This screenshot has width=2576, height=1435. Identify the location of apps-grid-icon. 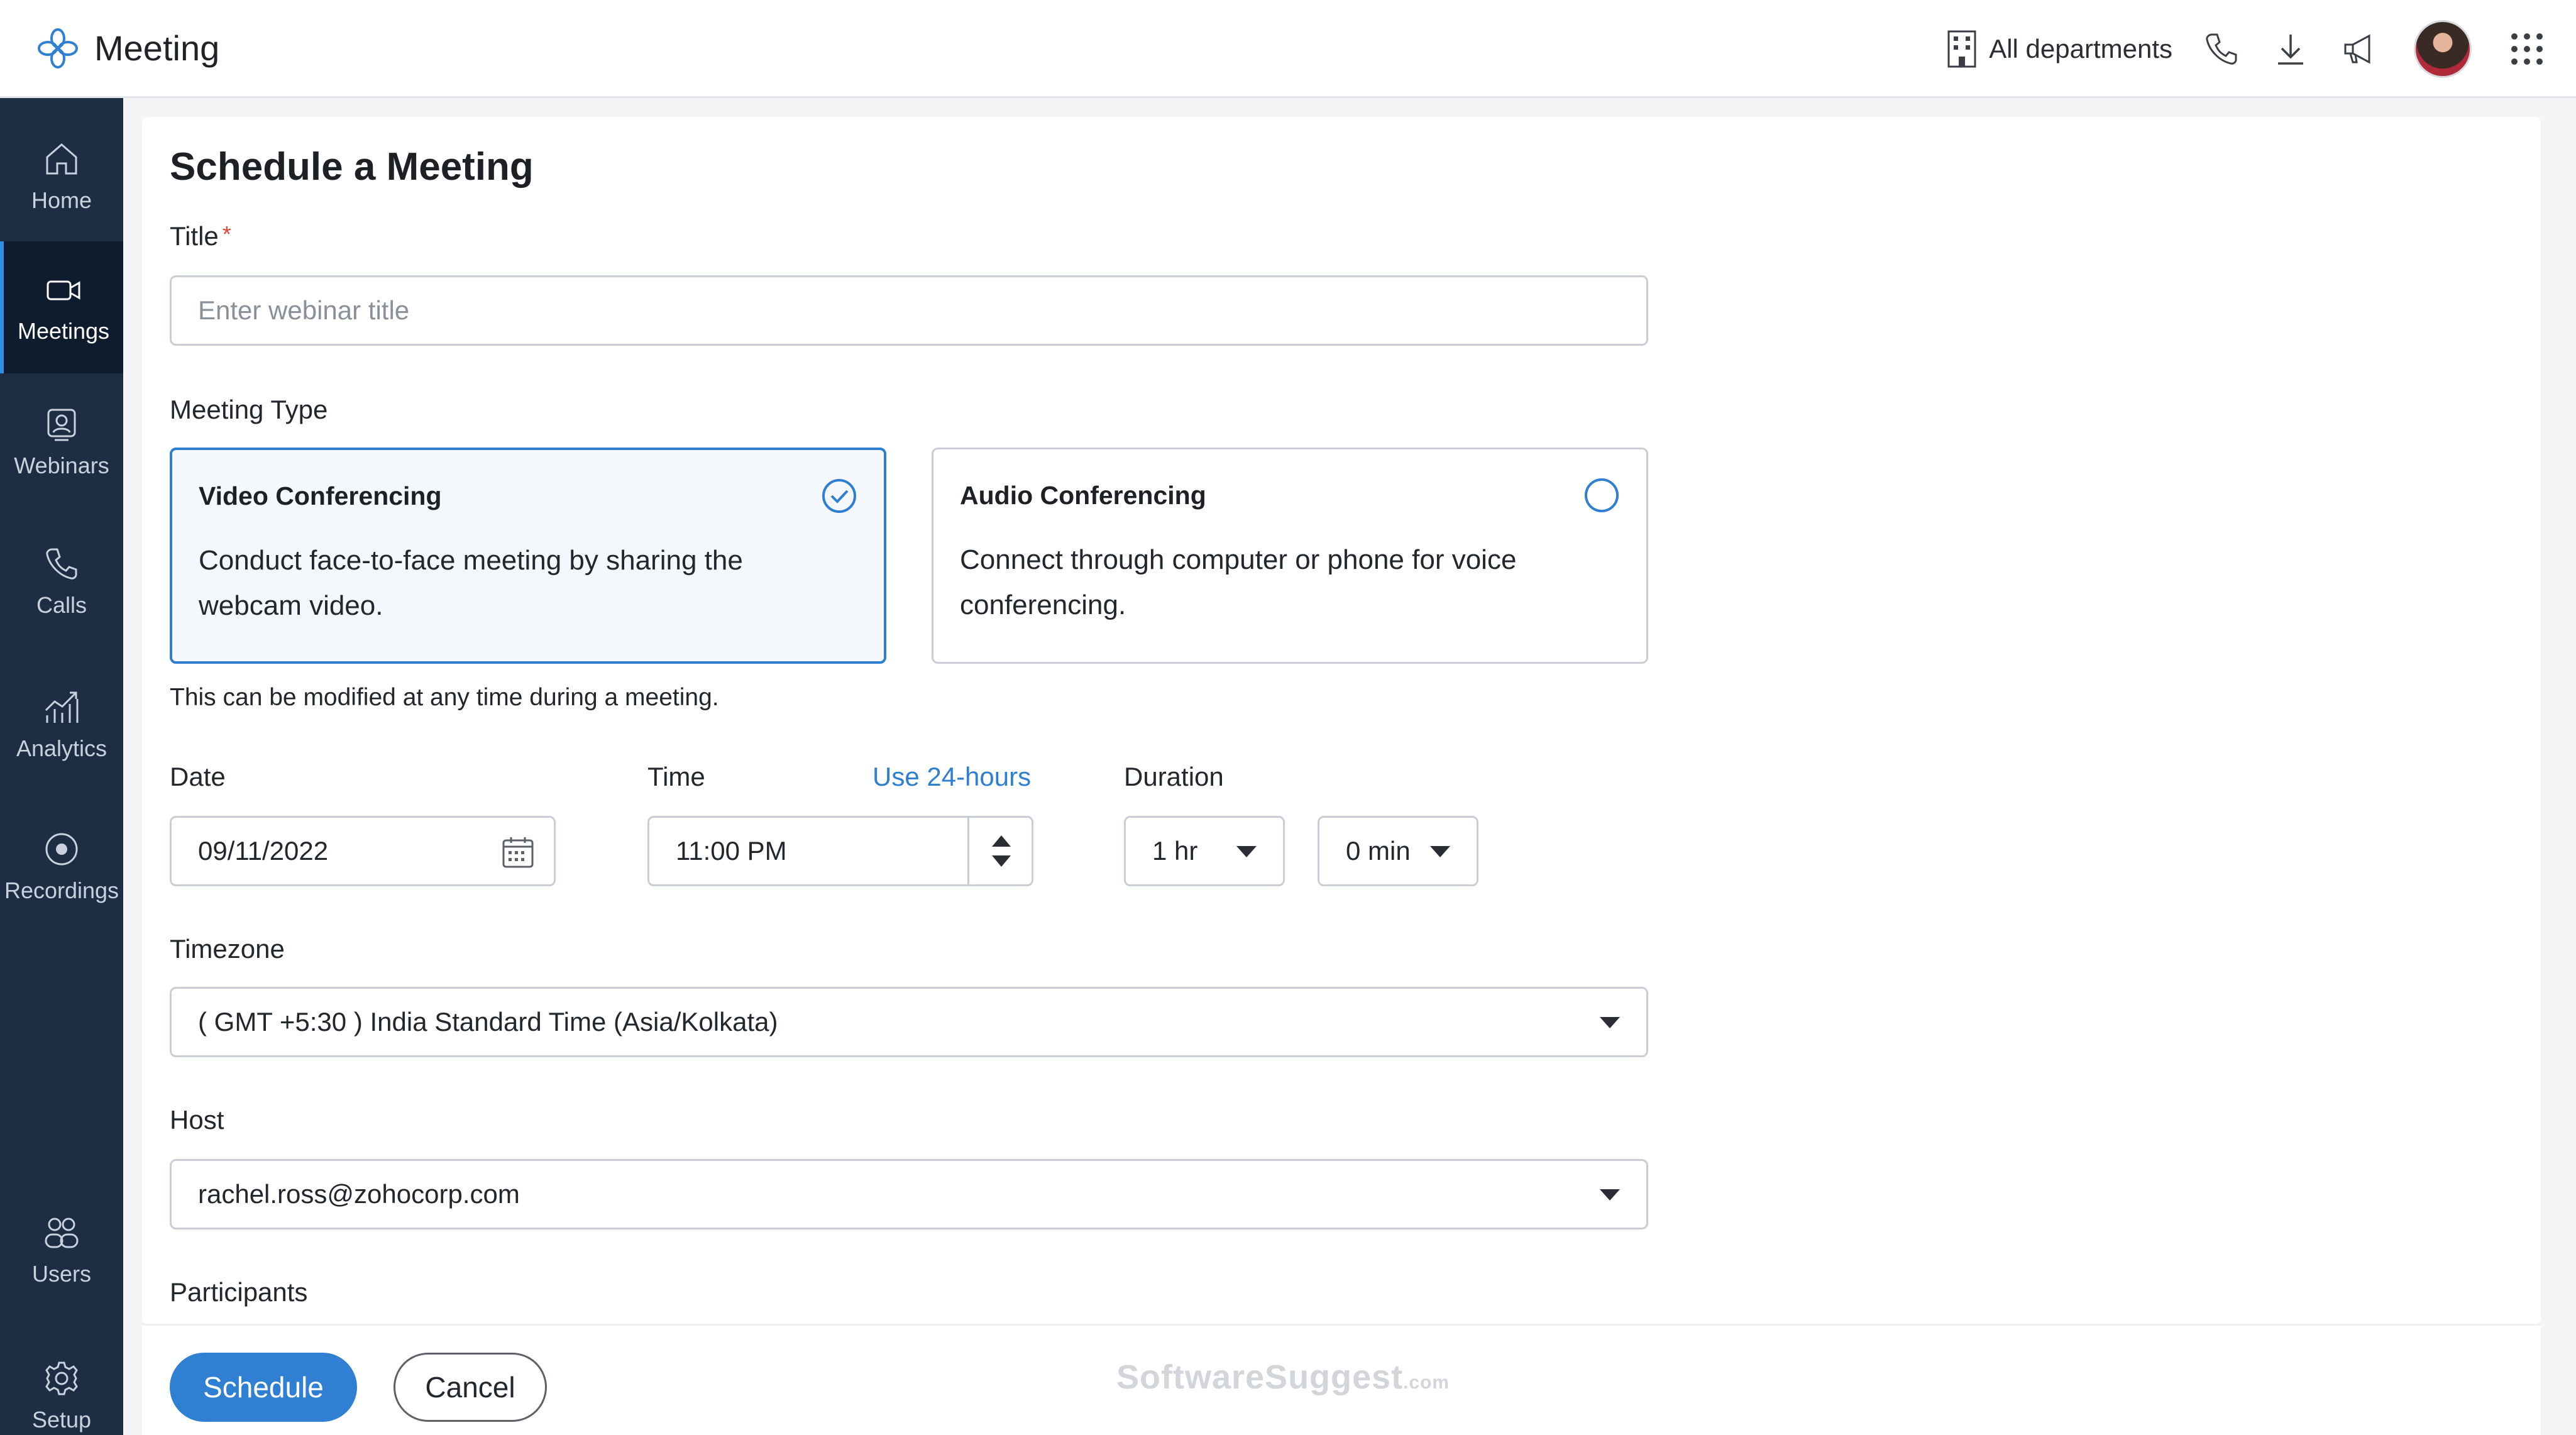
(2527, 49).